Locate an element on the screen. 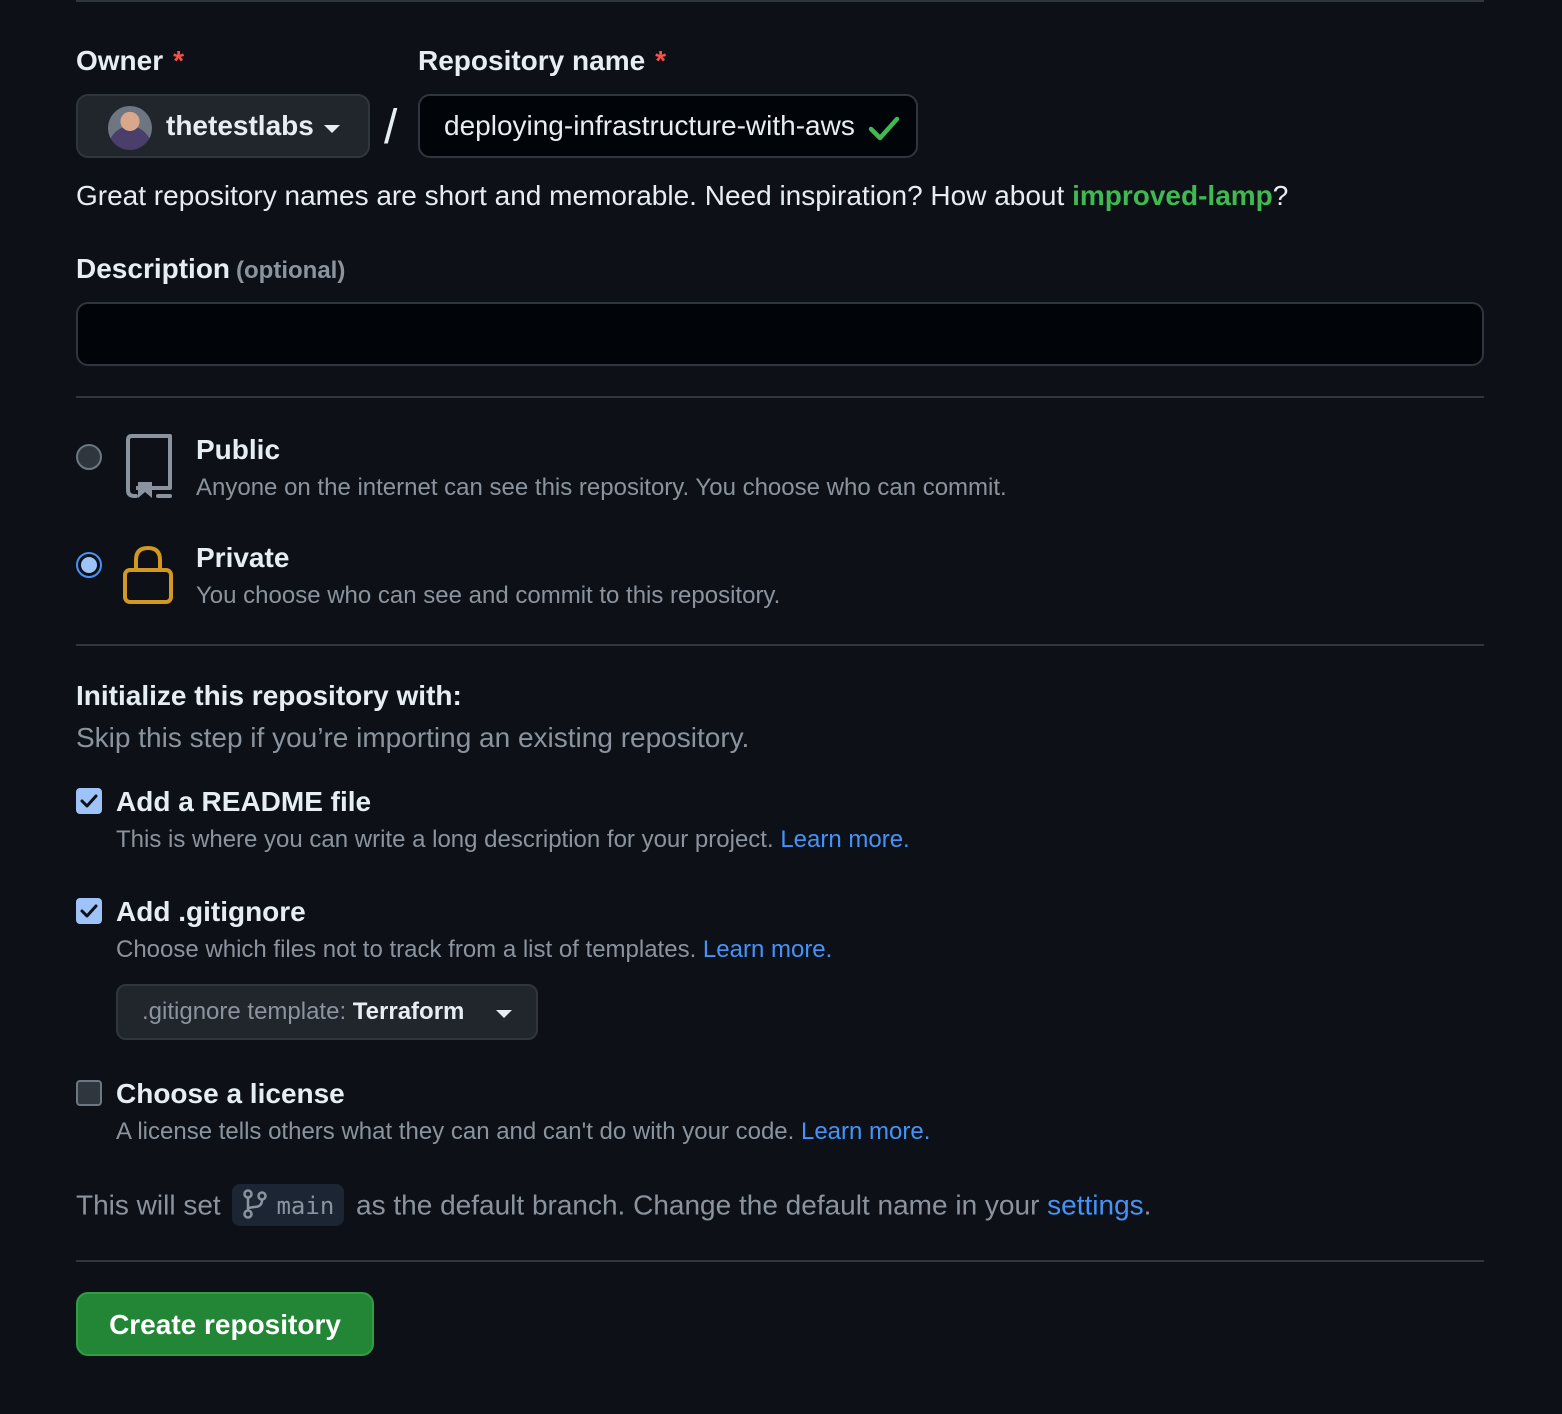 The height and width of the screenshot is (1414, 1562). repository-name-input: deploying-infrastructure-with-aws is located at coordinates (668, 126).